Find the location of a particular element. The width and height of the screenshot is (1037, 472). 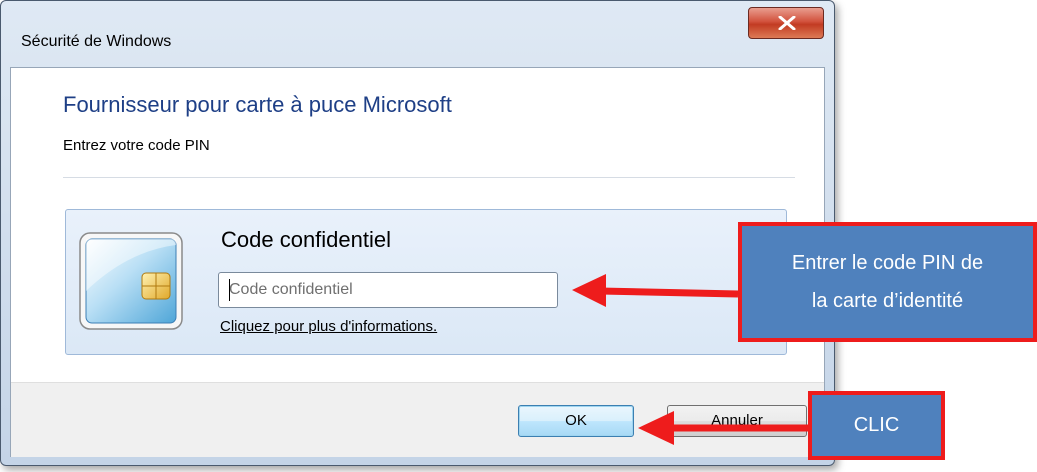

more-info-link: Cliquez pour plus d'informations. is located at coordinates (328, 326).